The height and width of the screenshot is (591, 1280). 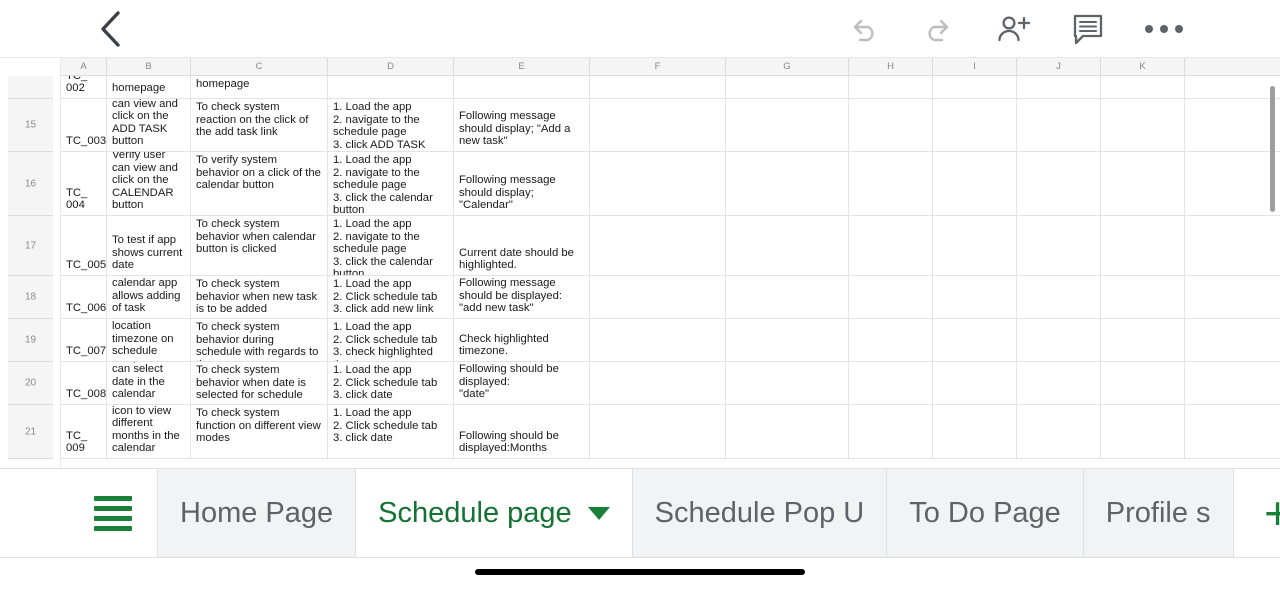 I want to click on cell-H21, so click(x=891, y=431).